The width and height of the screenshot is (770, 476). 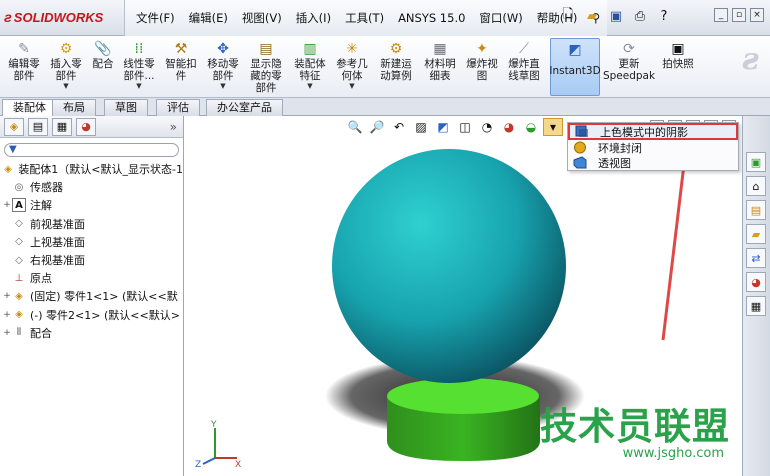 I want to click on smart-fastener-button: ⚒ 智能扣 件, so click(x=181, y=60).